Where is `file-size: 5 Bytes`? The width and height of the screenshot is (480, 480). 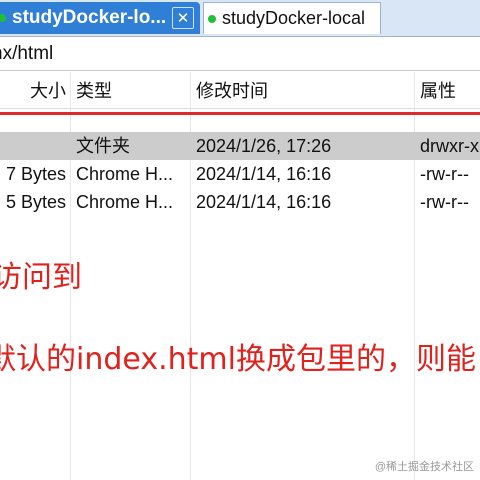 file-size: 5 Bytes is located at coordinates (35, 202).